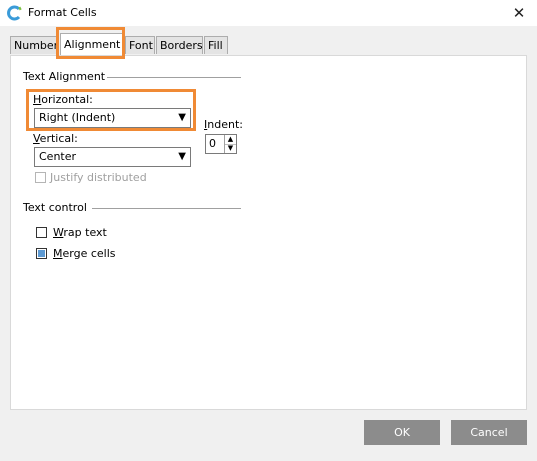  I want to click on close-icon: ✕, so click(519, 13).